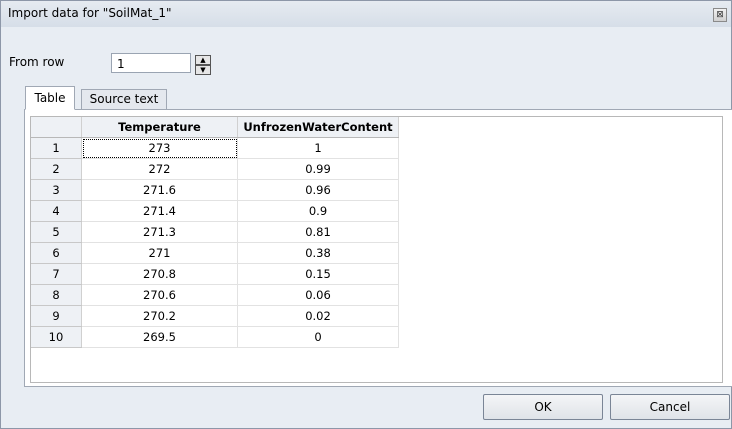  What do you see at coordinates (318, 316) in the screenshot?
I see `cell-water-content: 0.02` at bounding box center [318, 316].